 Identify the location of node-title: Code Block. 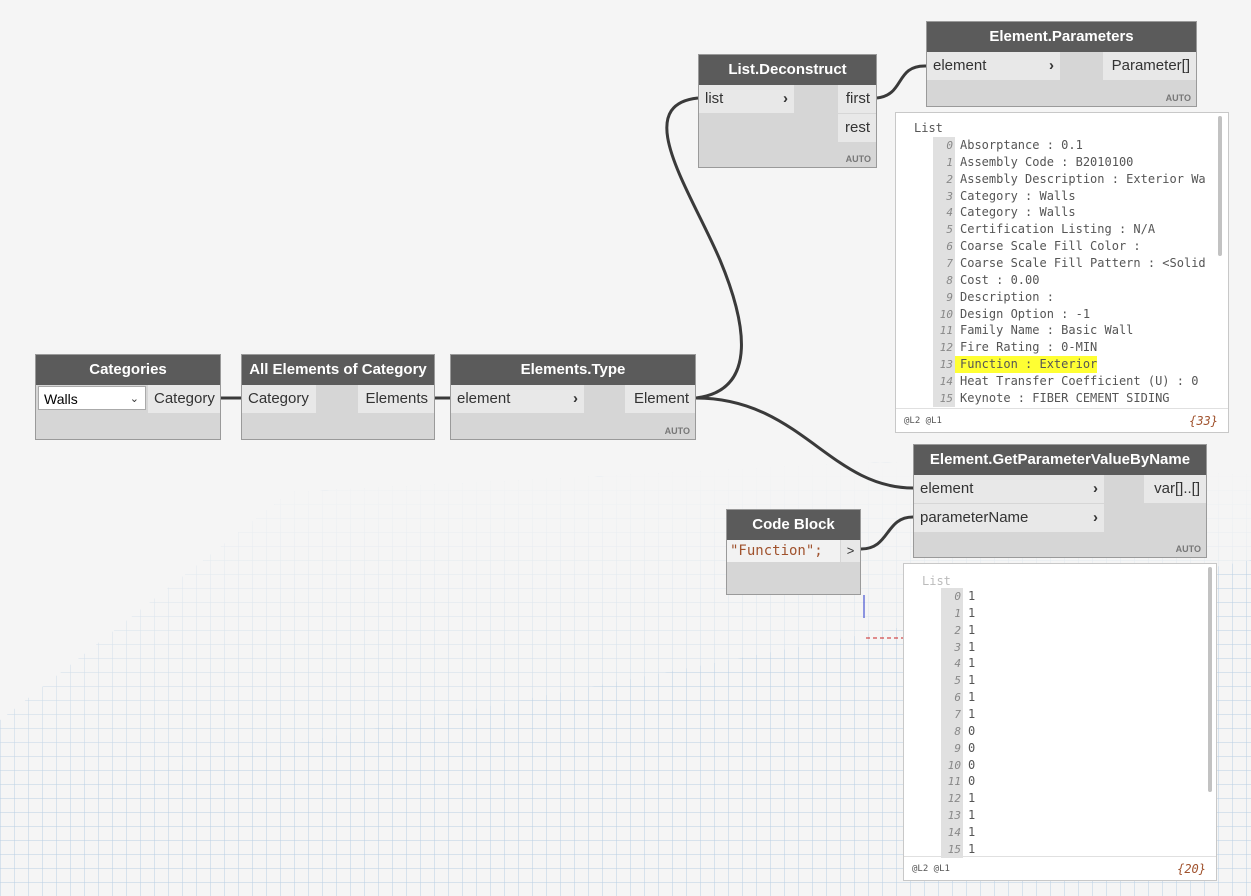
(793, 525).